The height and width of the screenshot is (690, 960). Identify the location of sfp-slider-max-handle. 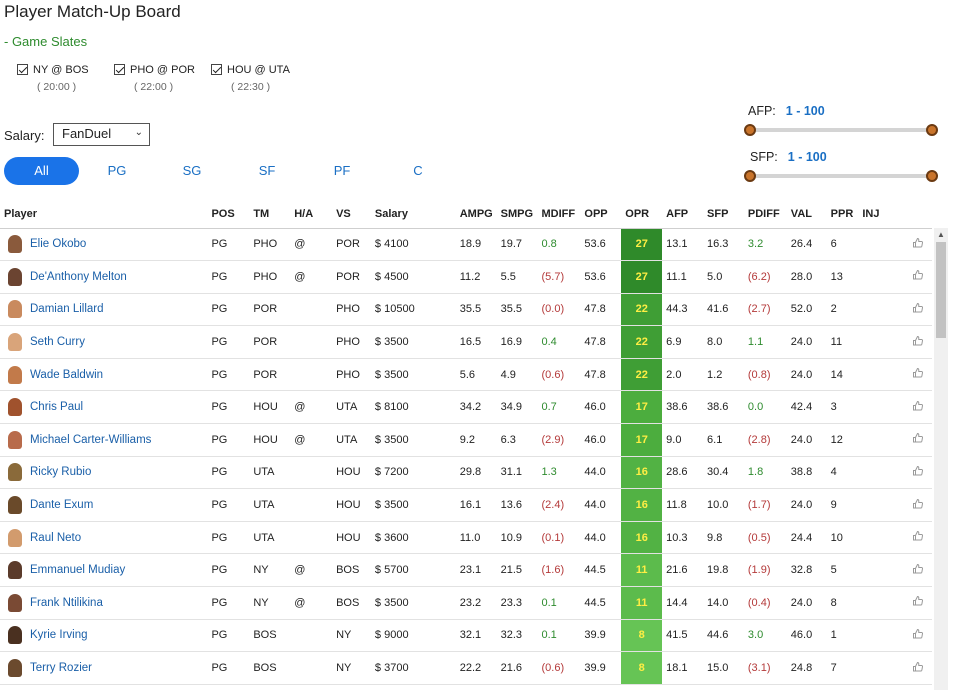
(932, 176).